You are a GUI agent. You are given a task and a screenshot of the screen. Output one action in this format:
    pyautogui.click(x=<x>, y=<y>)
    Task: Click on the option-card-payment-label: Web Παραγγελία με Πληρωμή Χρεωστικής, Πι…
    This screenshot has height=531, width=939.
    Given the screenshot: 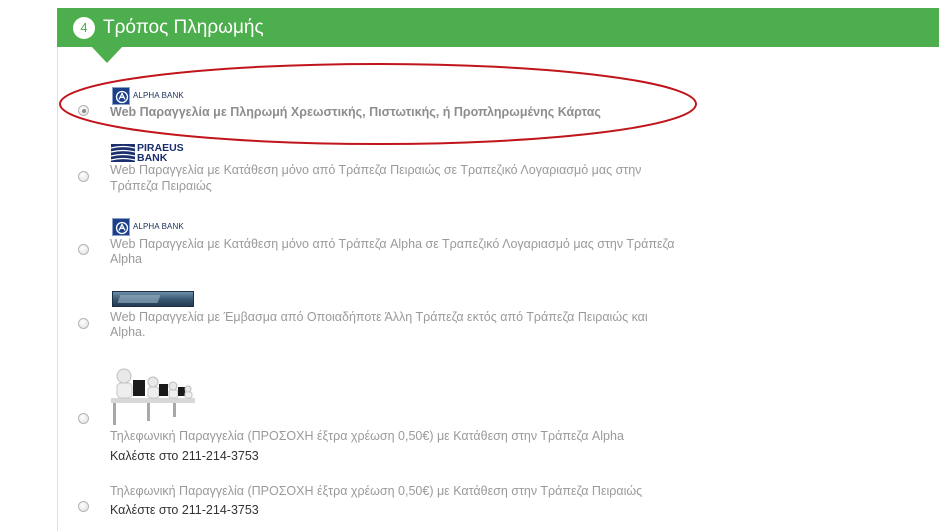 What is the action you would take?
    pyautogui.click(x=355, y=112)
    